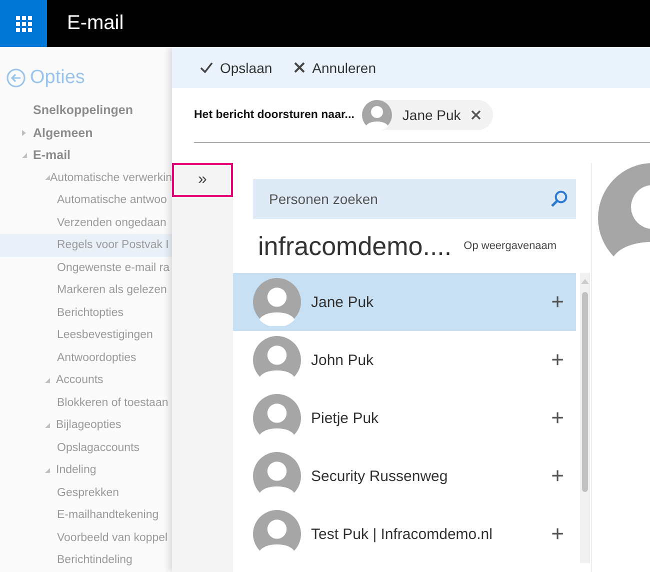  Describe the element at coordinates (57, 78) in the screenshot. I see `options-title: Opties` at that location.